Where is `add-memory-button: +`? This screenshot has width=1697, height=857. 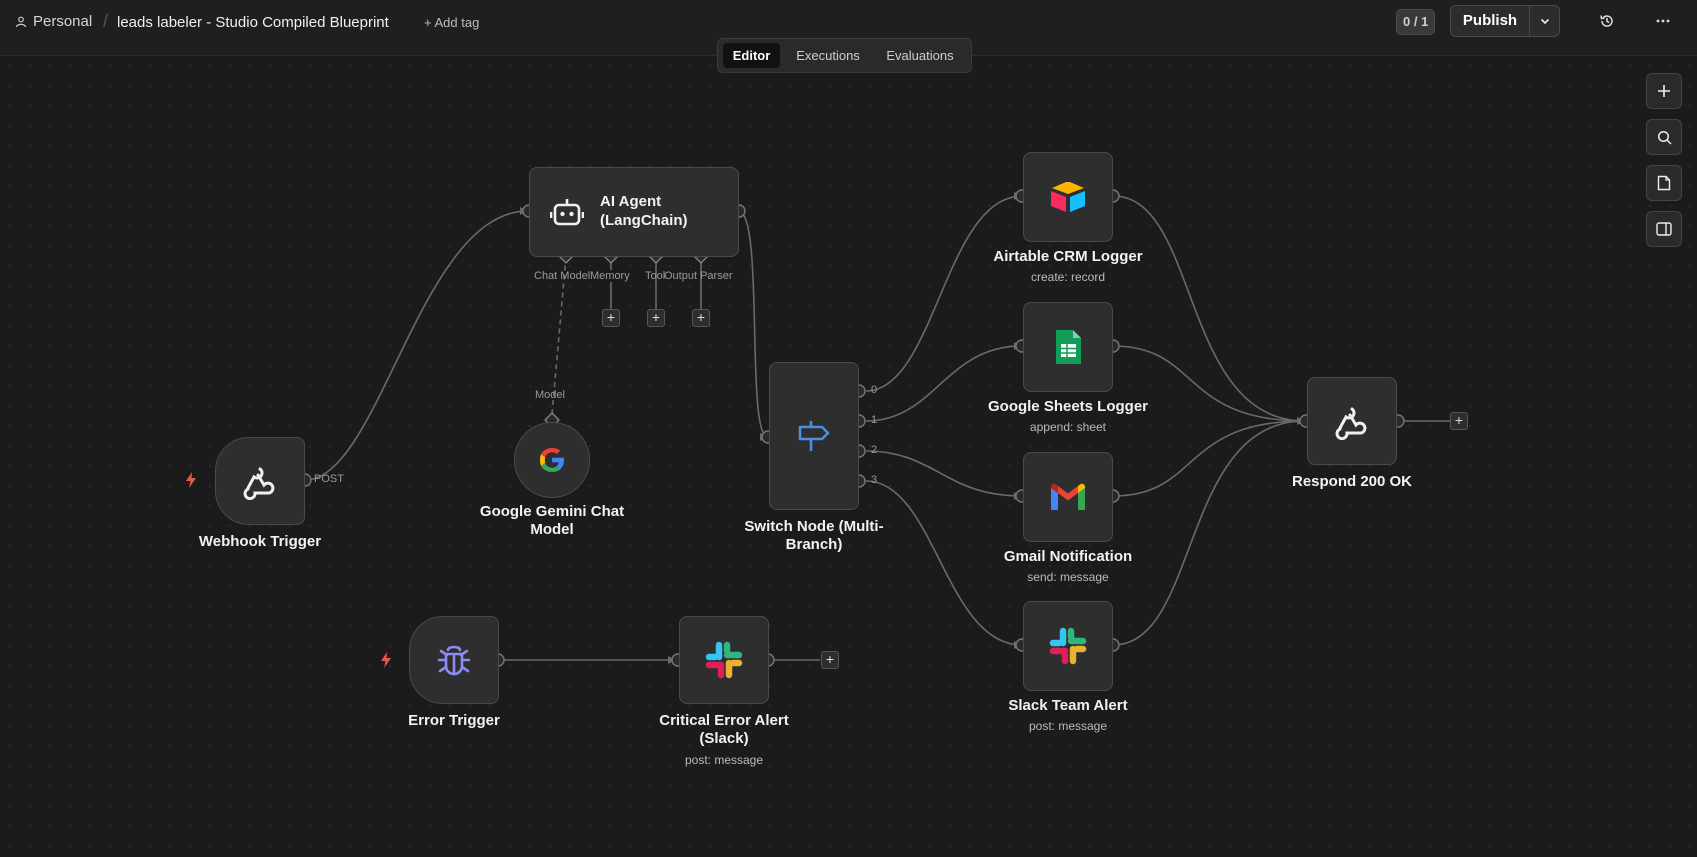
add-memory-button: + is located at coordinates (611, 318).